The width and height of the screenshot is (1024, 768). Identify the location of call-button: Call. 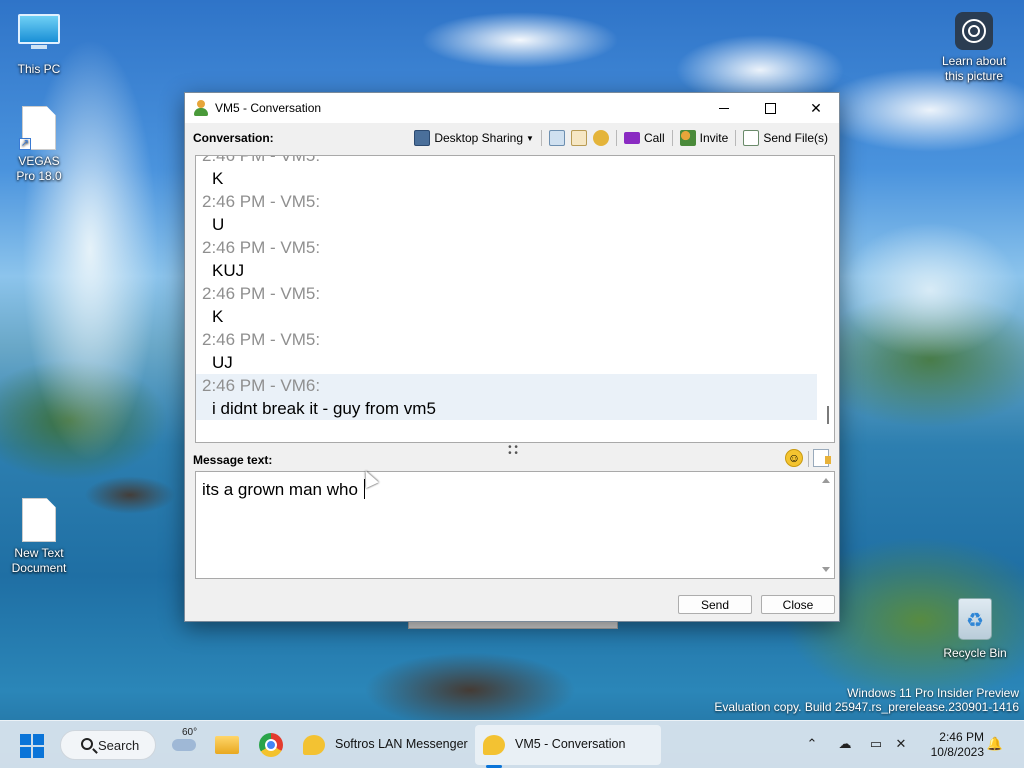
(644, 138).